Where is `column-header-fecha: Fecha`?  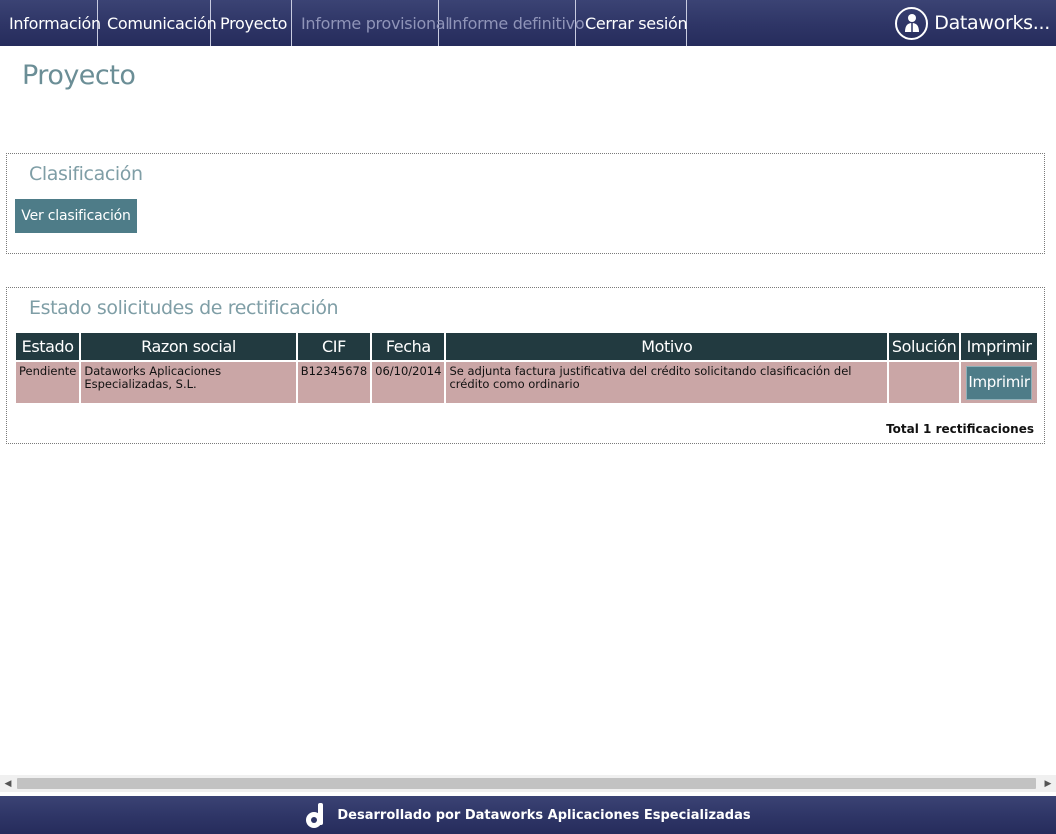 column-header-fecha: Fecha is located at coordinates (408, 347).